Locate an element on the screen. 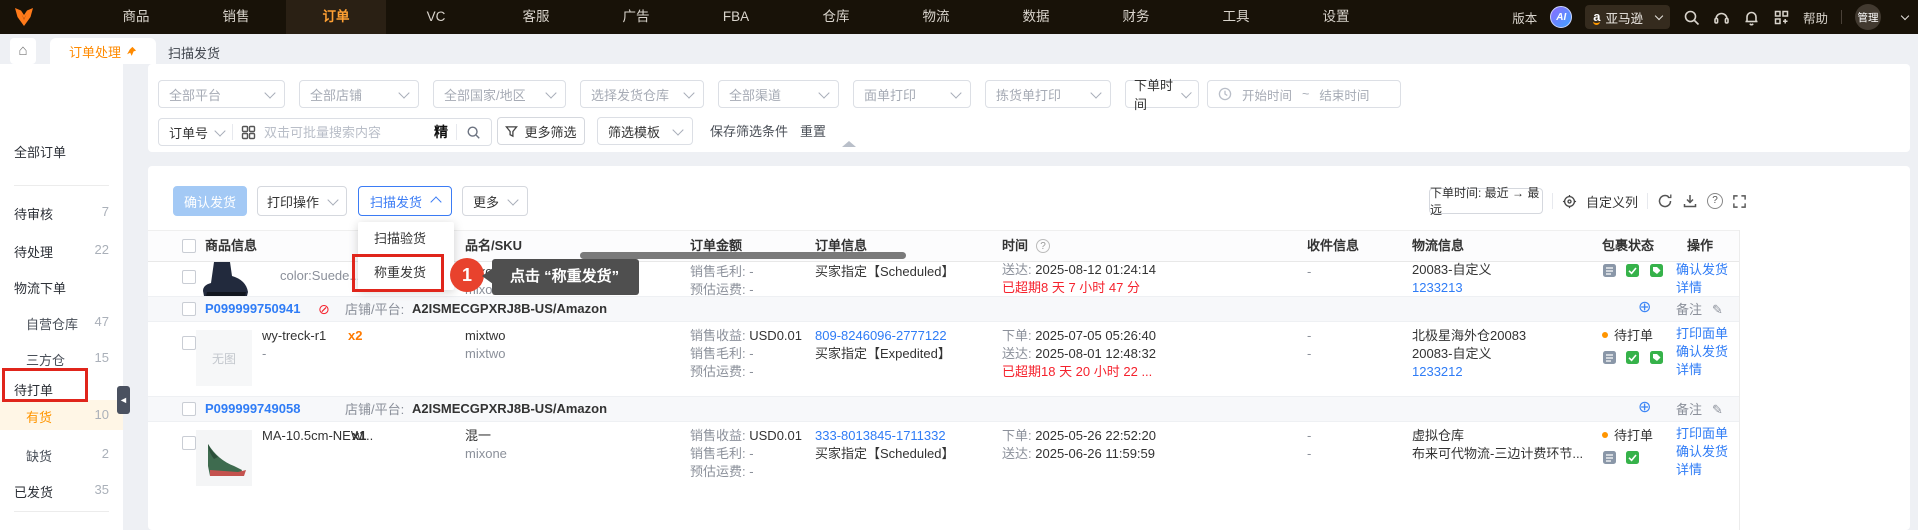 Image resolution: width=1918 pixels, height=530 pixels. search-field-select: 订单号 is located at coordinates (195, 132).